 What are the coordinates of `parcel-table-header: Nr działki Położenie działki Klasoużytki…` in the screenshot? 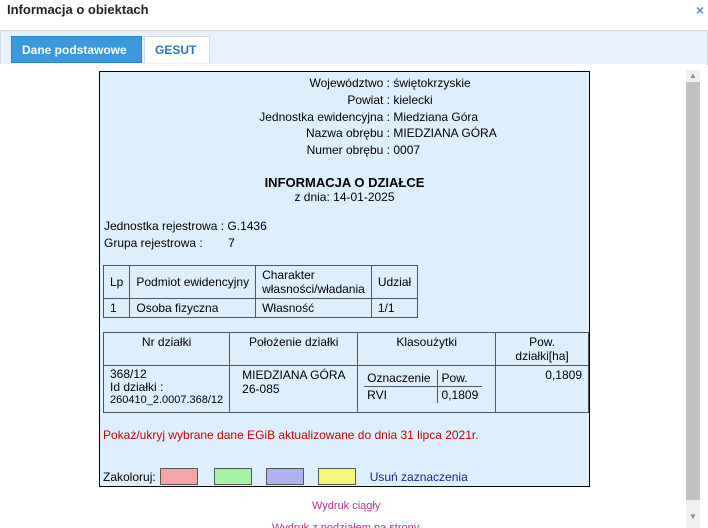 It's located at (345, 349).